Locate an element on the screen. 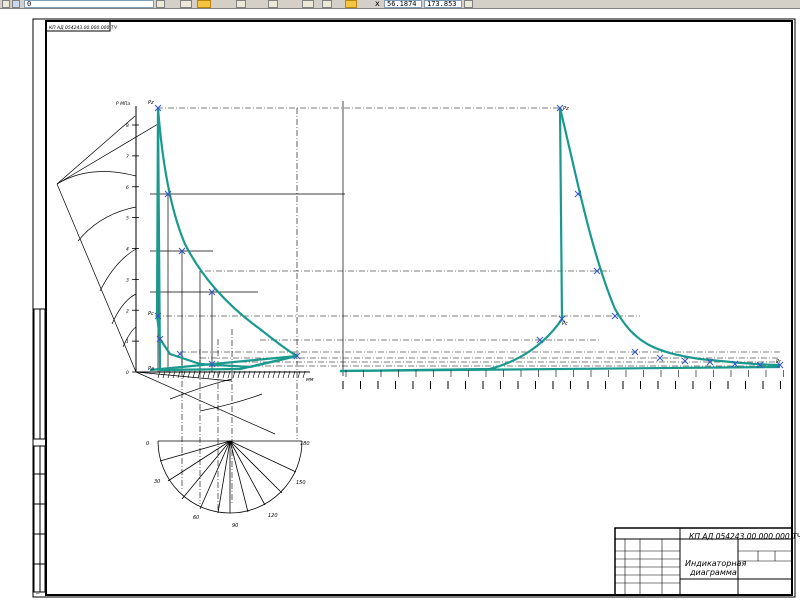 The image size is (800, 600). indicator-curve-left is located at coordinates (224, 239).